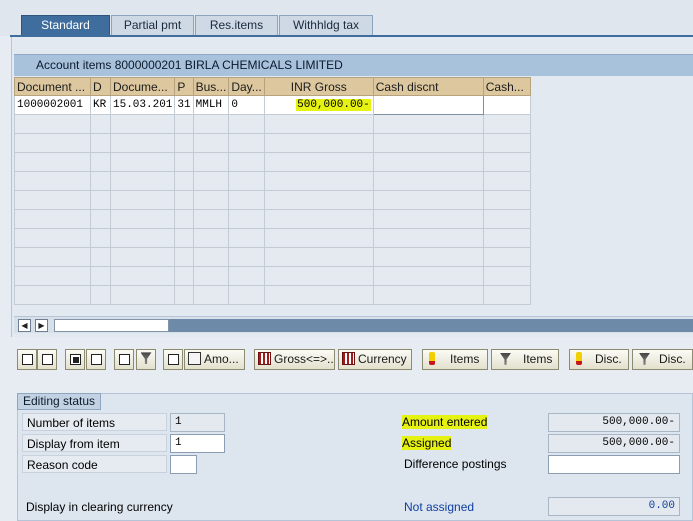 The width and height of the screenshot is (693, 521). Describe the element at coordinates (428, 105) in the screenshot. I see `cell-cash-discnt-input` at that location.